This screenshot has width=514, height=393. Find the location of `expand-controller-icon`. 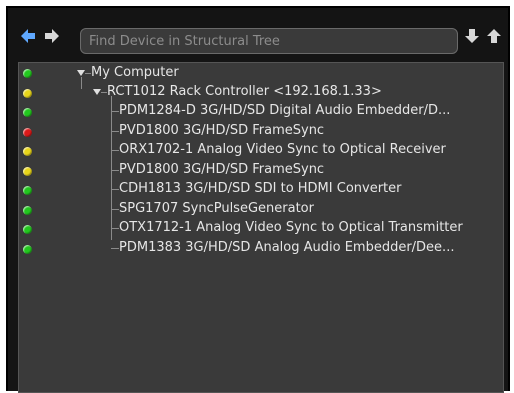

expand-controller-icon is located at coordinates (97, 92).